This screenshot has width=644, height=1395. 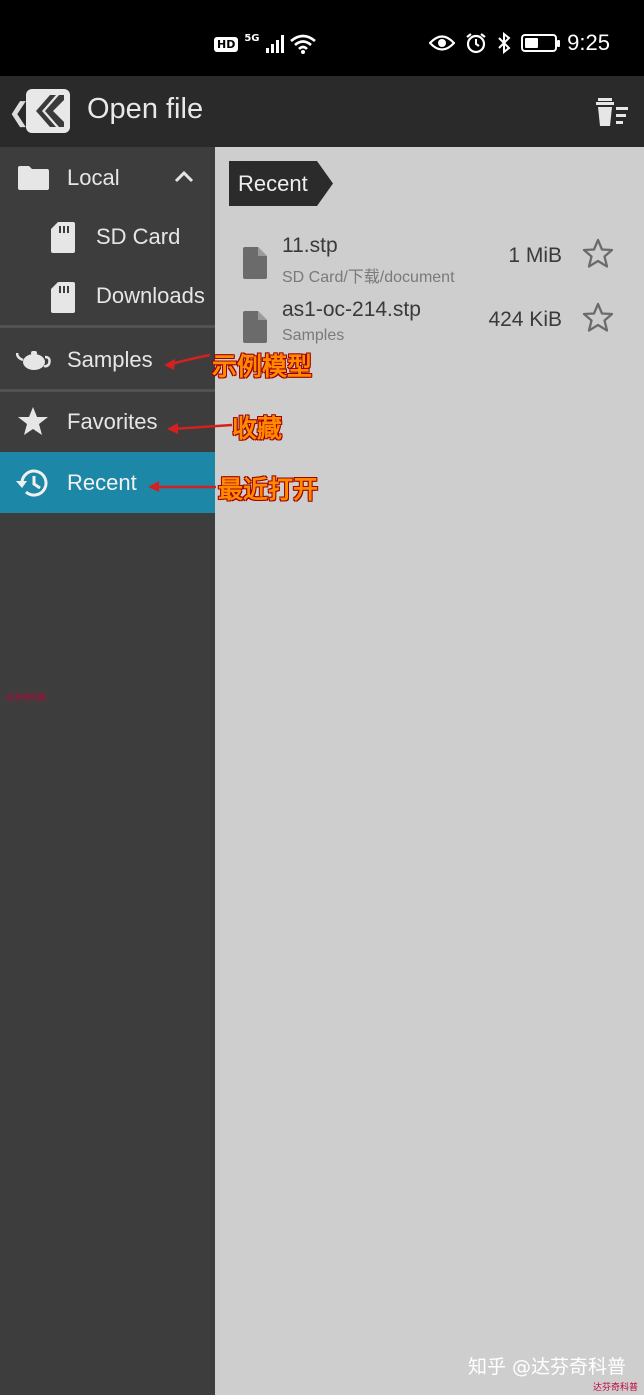 I want to click on annotation-recent: 最近打开, so click(x=268, y=489).